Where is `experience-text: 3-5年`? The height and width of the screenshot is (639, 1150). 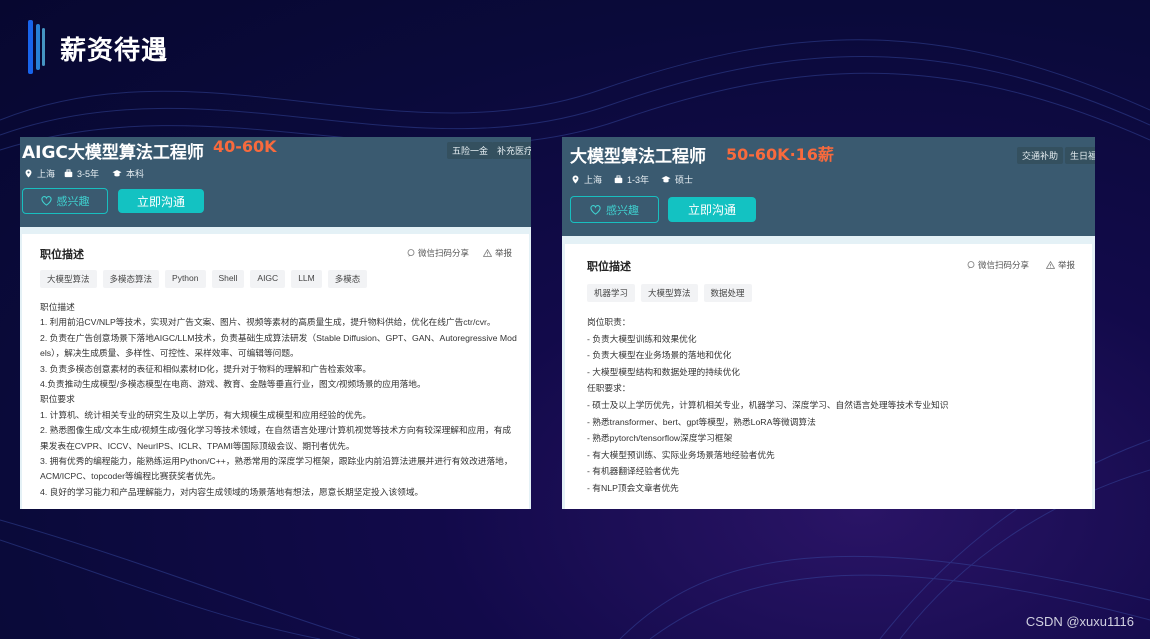 experience-text: 3-5年 is located at coordinates (88, 174).